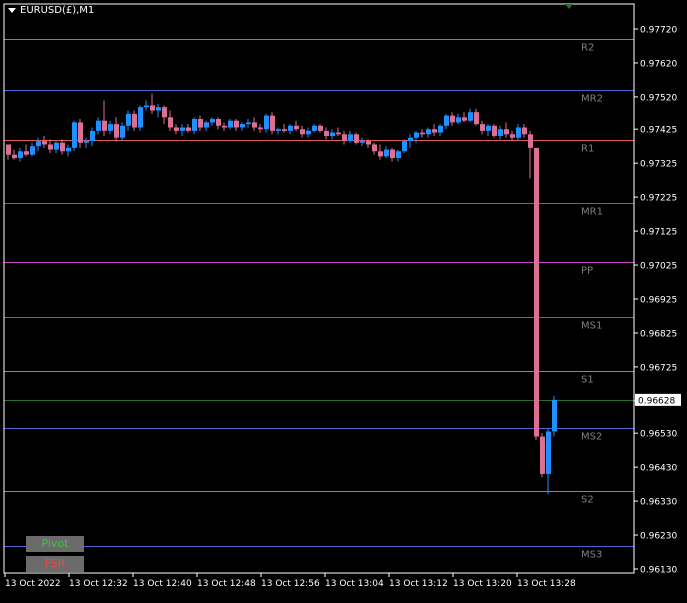  I want to click on y-tick-label: 0.96230, so click(658, 537).